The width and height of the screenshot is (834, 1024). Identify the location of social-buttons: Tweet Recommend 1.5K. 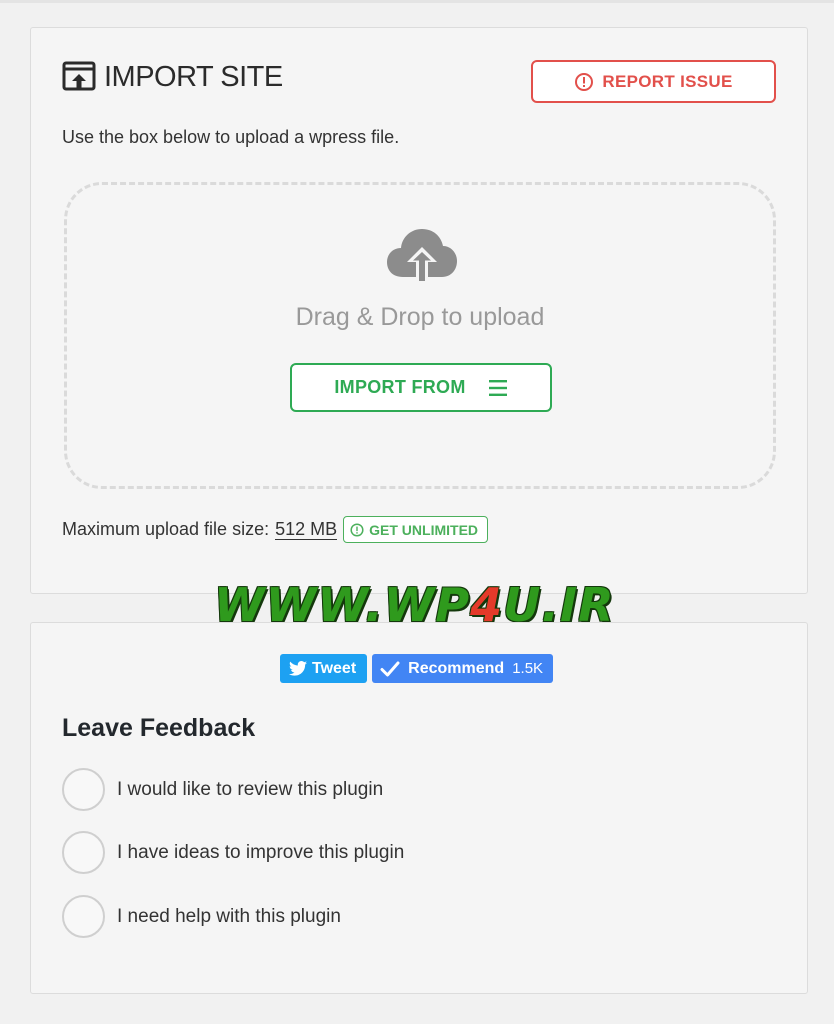
(417, 668).